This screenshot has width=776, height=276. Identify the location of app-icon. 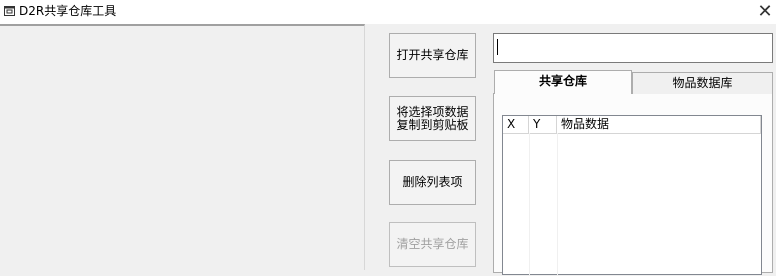
(9, 11).